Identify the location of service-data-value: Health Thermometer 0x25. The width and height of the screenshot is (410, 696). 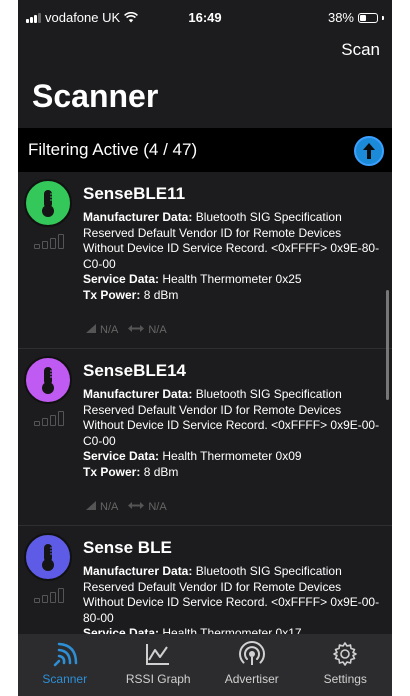
(230, 279).